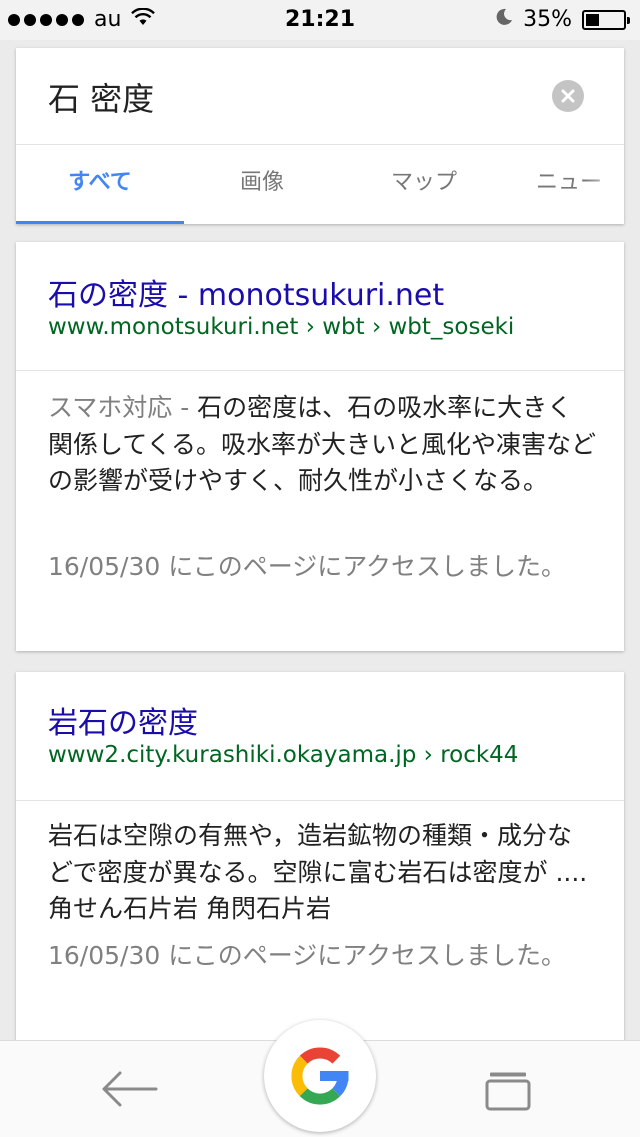 The width and height of the screenshot is (640, 1137). What do you see at coordinates (100, 222) in the screenshot?
I see `active-tab-indicator` at bounding box center [100, 222].